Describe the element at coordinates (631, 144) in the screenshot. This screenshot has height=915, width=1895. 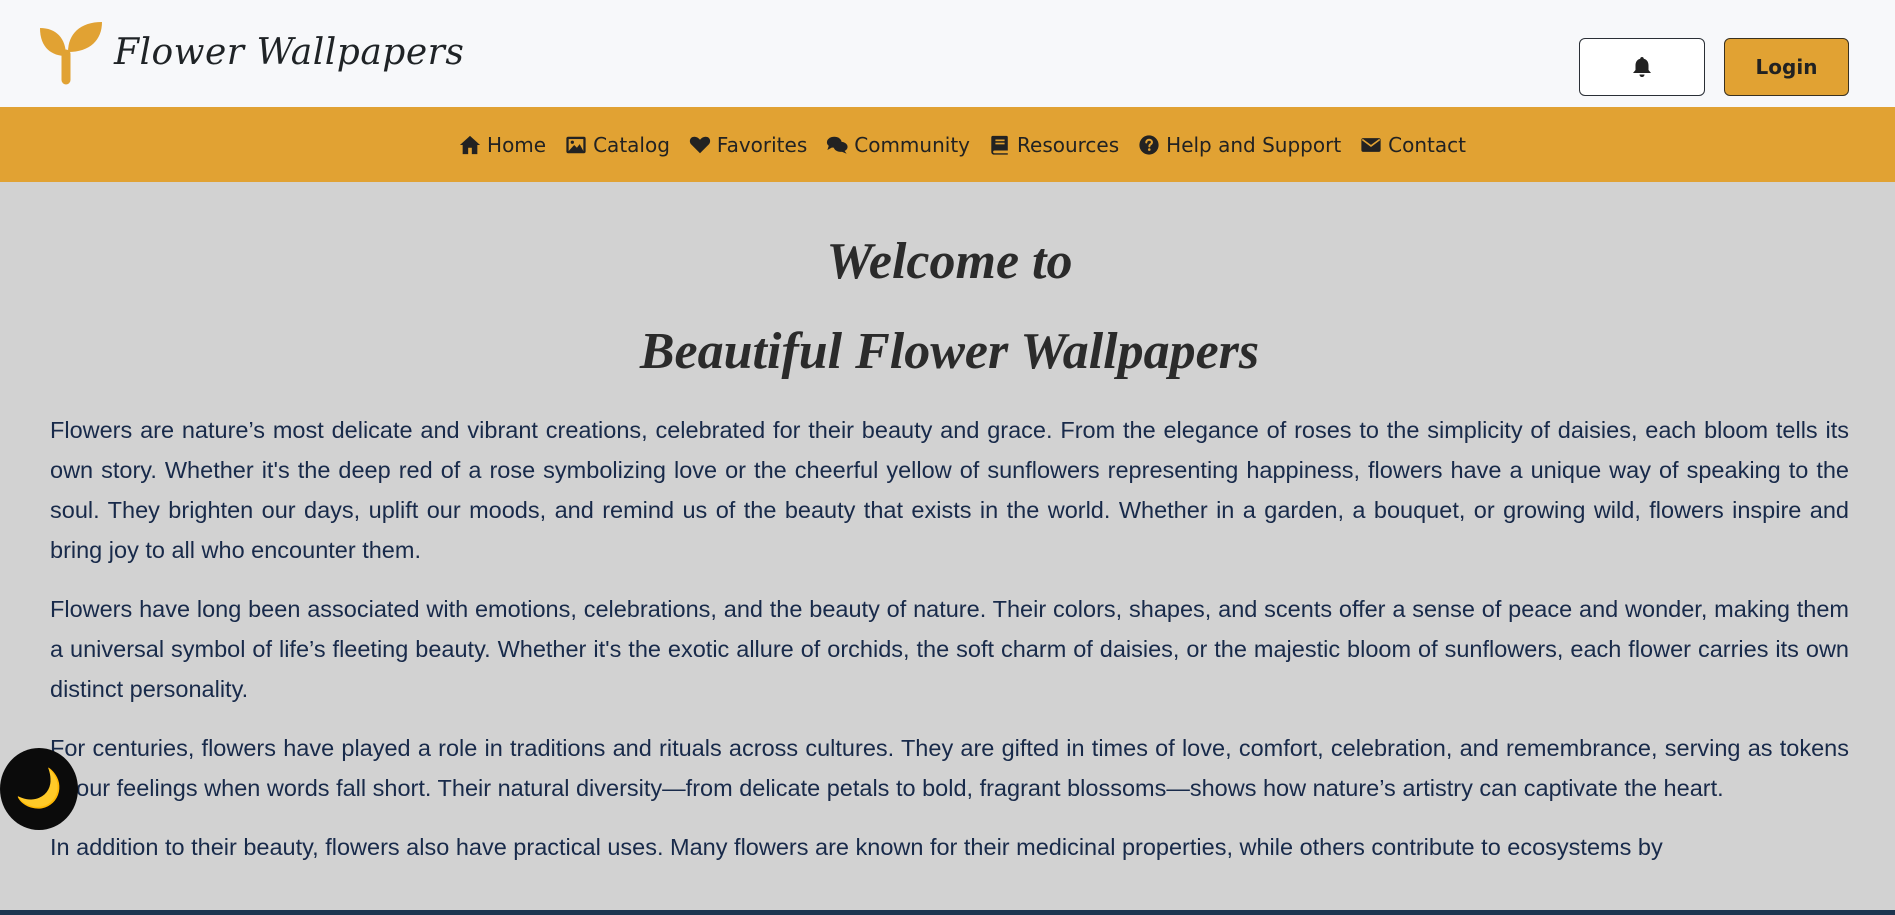
I see `nav-catalog-label: Catalog` at that location.